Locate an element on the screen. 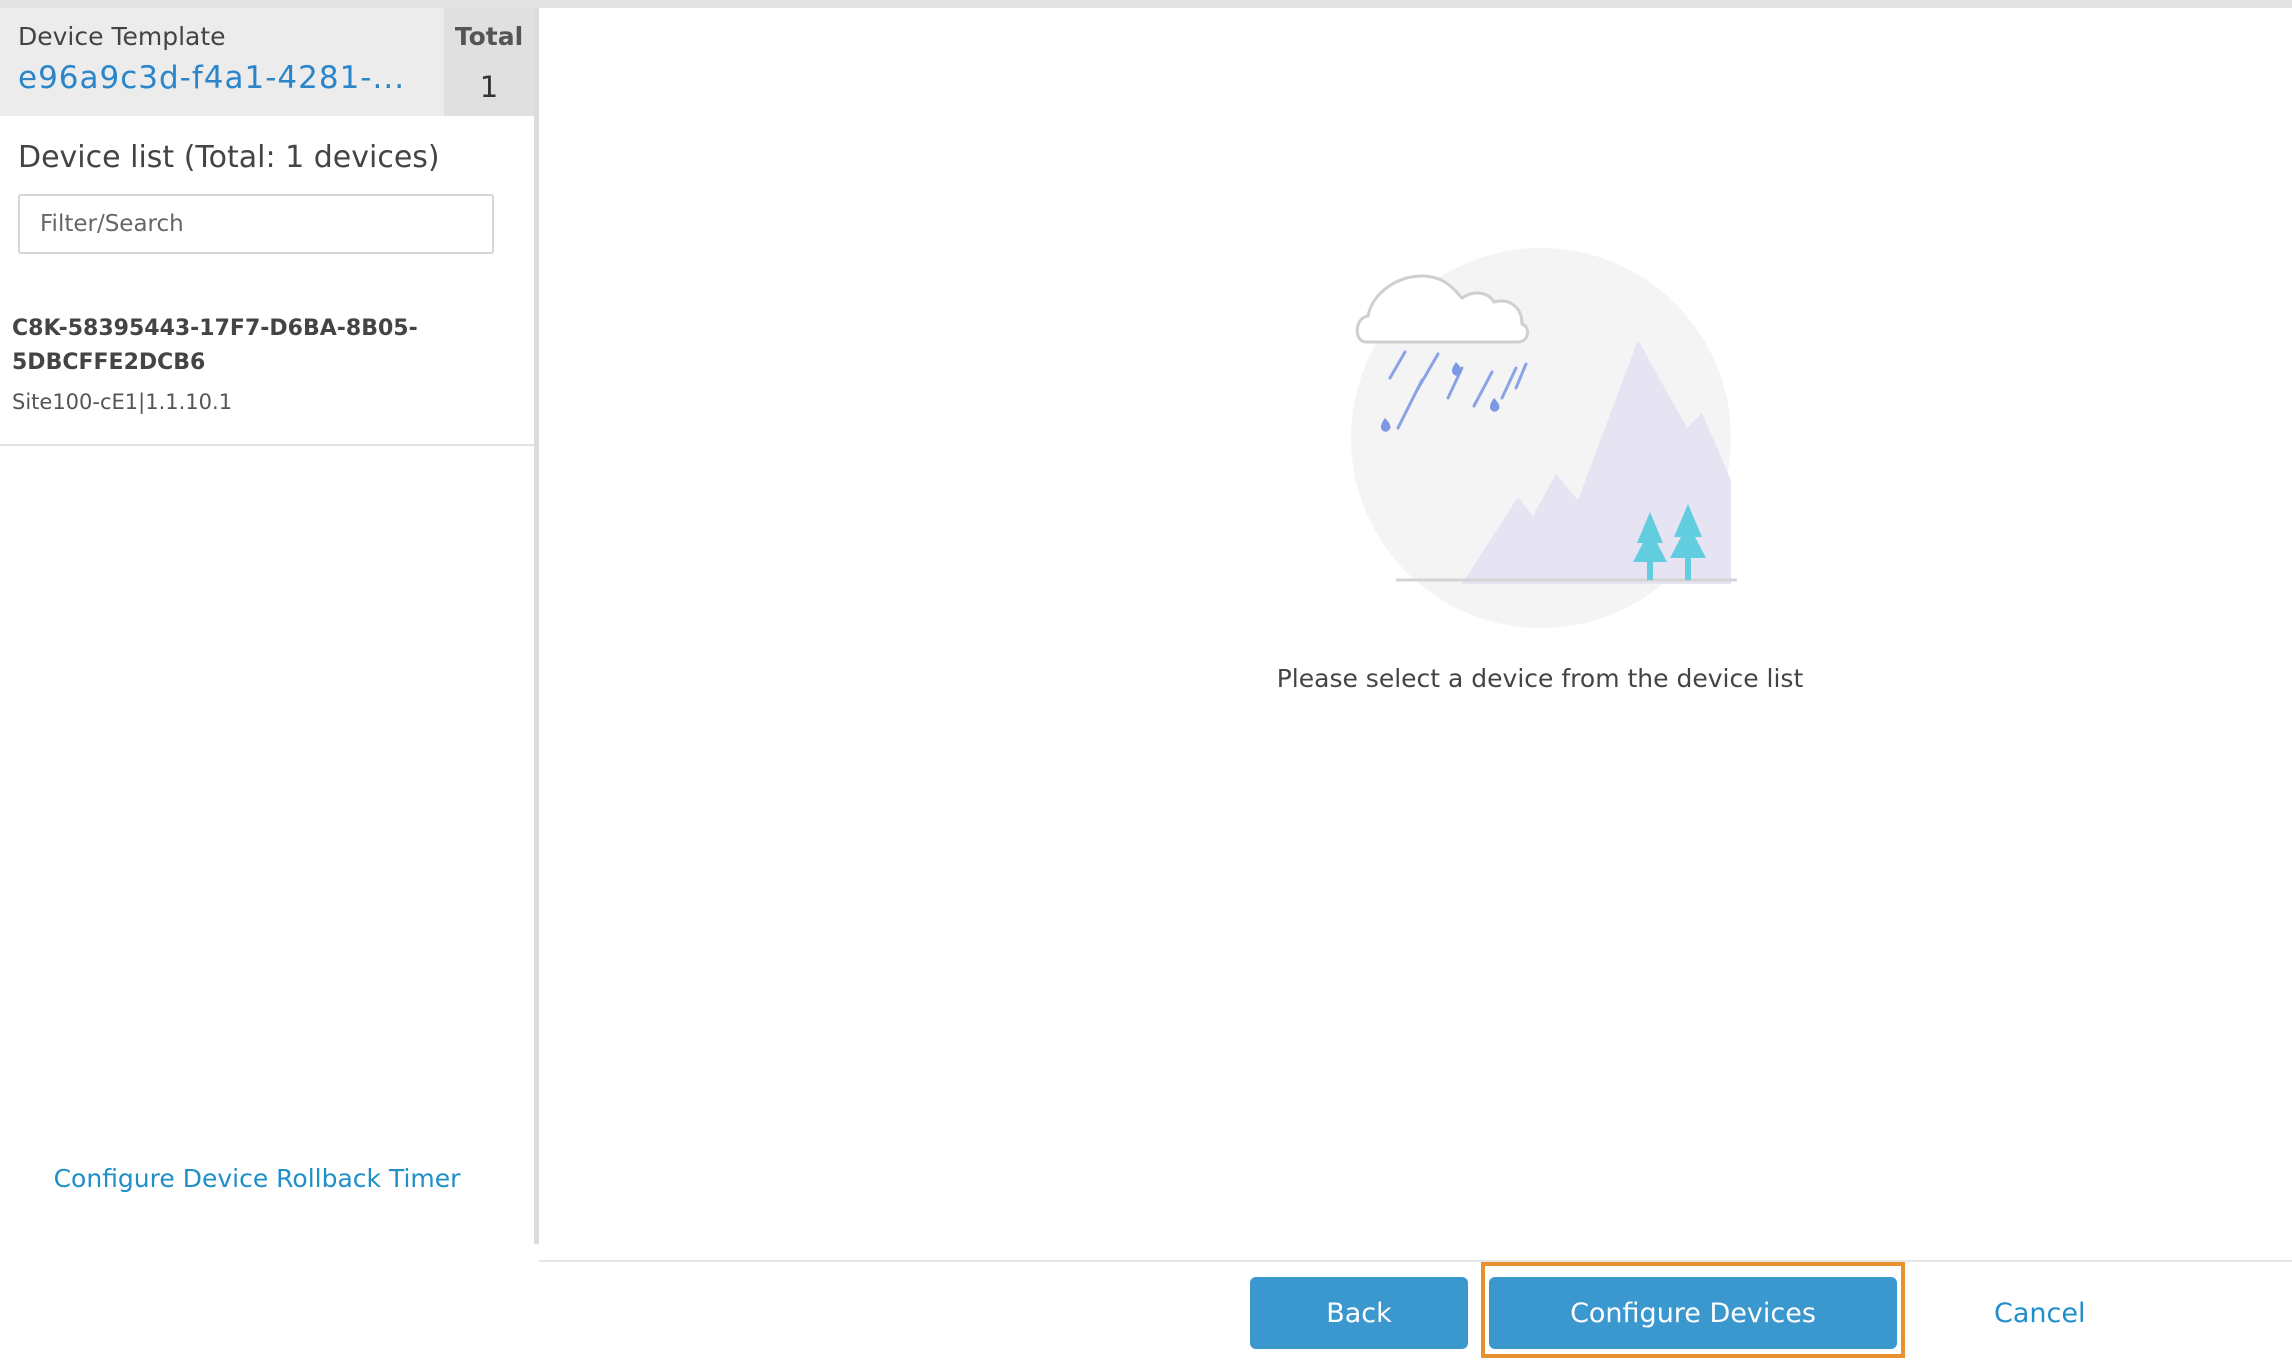  configure-devices-button: Configure Devices is located at coordinates (1693, 1313).